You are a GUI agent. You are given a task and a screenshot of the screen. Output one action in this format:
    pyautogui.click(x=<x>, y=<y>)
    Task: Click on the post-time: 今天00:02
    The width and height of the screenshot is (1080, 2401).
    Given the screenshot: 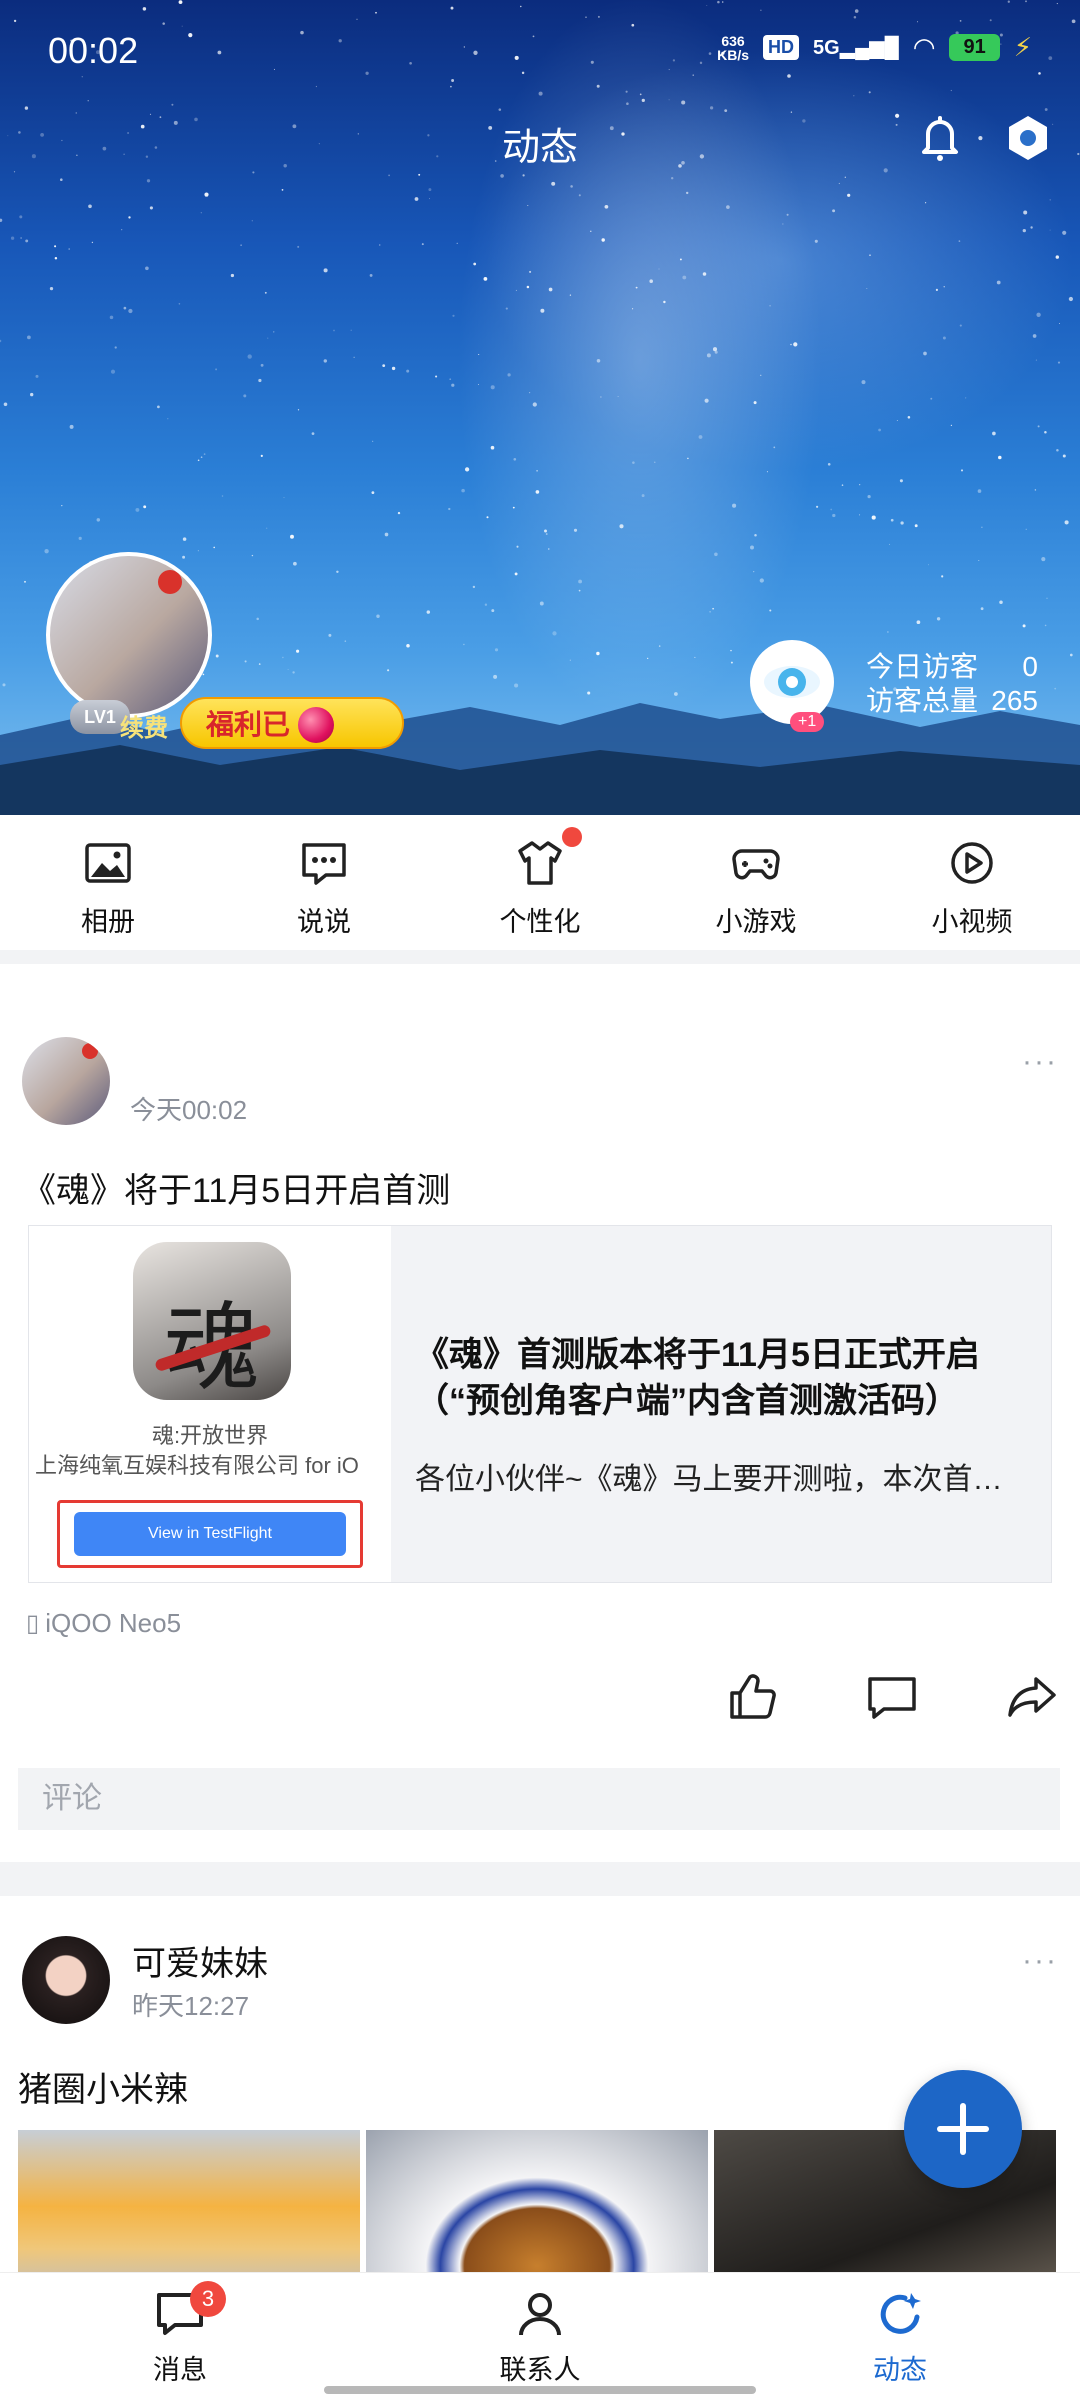 What is the action you would take?
    pyautogui.click(x=189, y=1110)
    